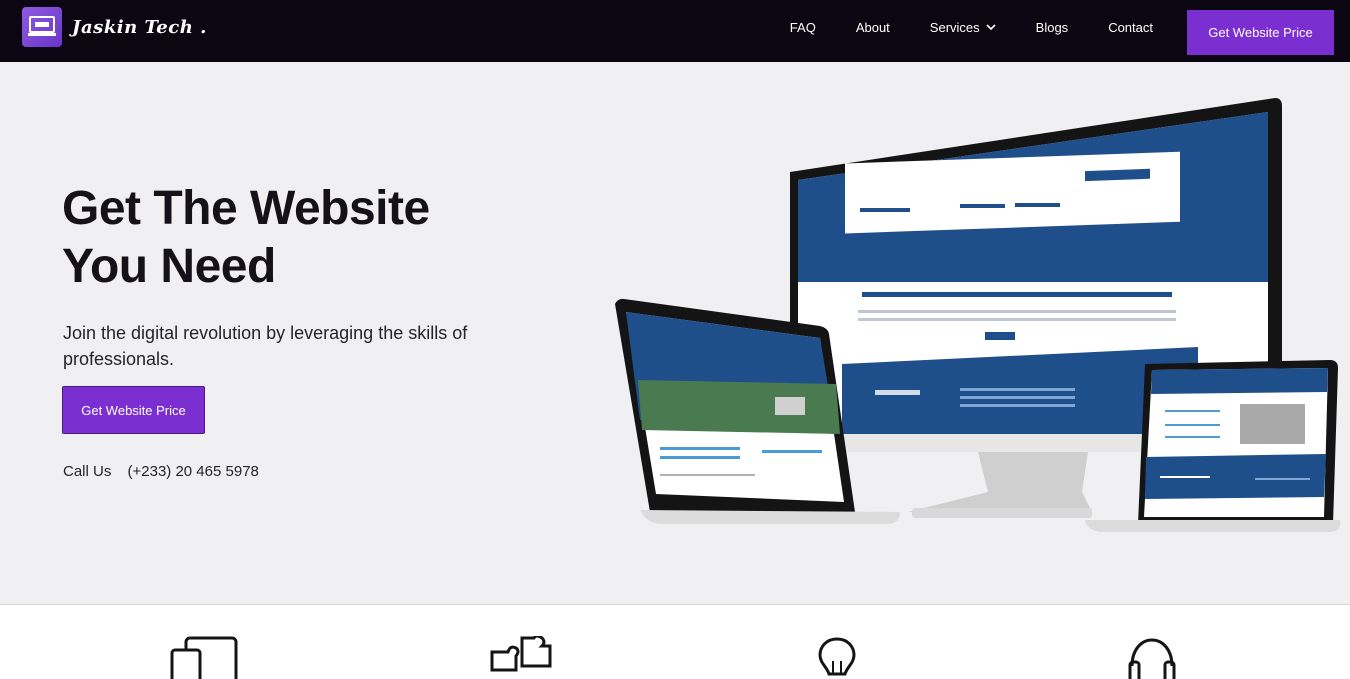  Describe the element at coordinates (954, 27) in the screenshot. I see `nav-label: Services` at that location.